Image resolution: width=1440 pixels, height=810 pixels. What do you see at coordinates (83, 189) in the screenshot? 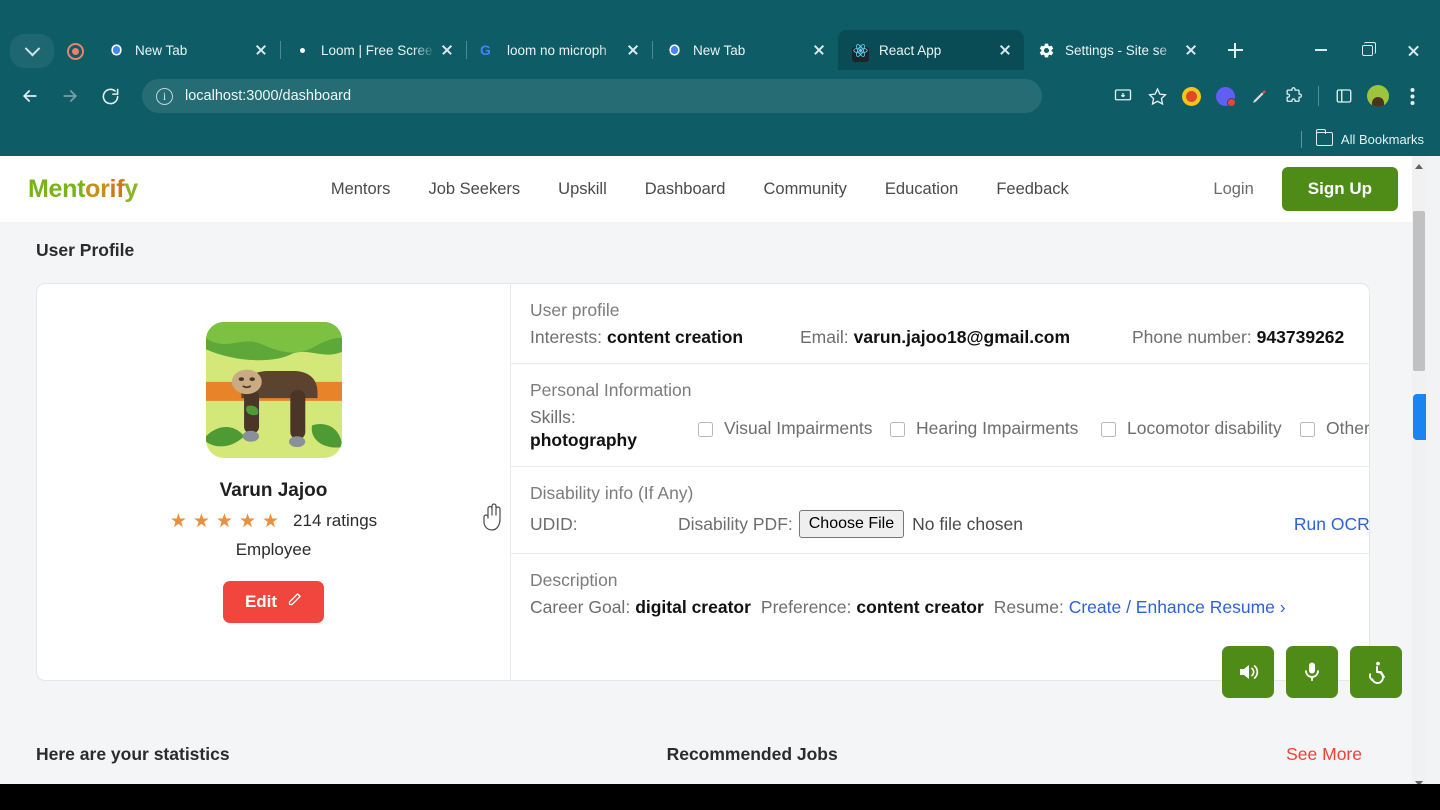
I see `site-logo: Mentorify` at bounding box center [83, 189].